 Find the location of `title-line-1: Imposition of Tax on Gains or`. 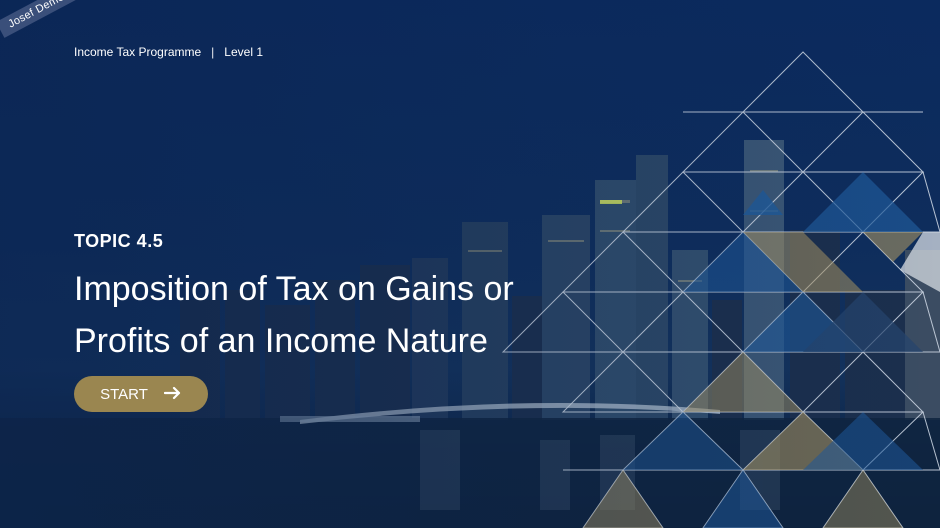

title-line-1: Imposition of Tax on Gains or is located at coordinates (294, 289).